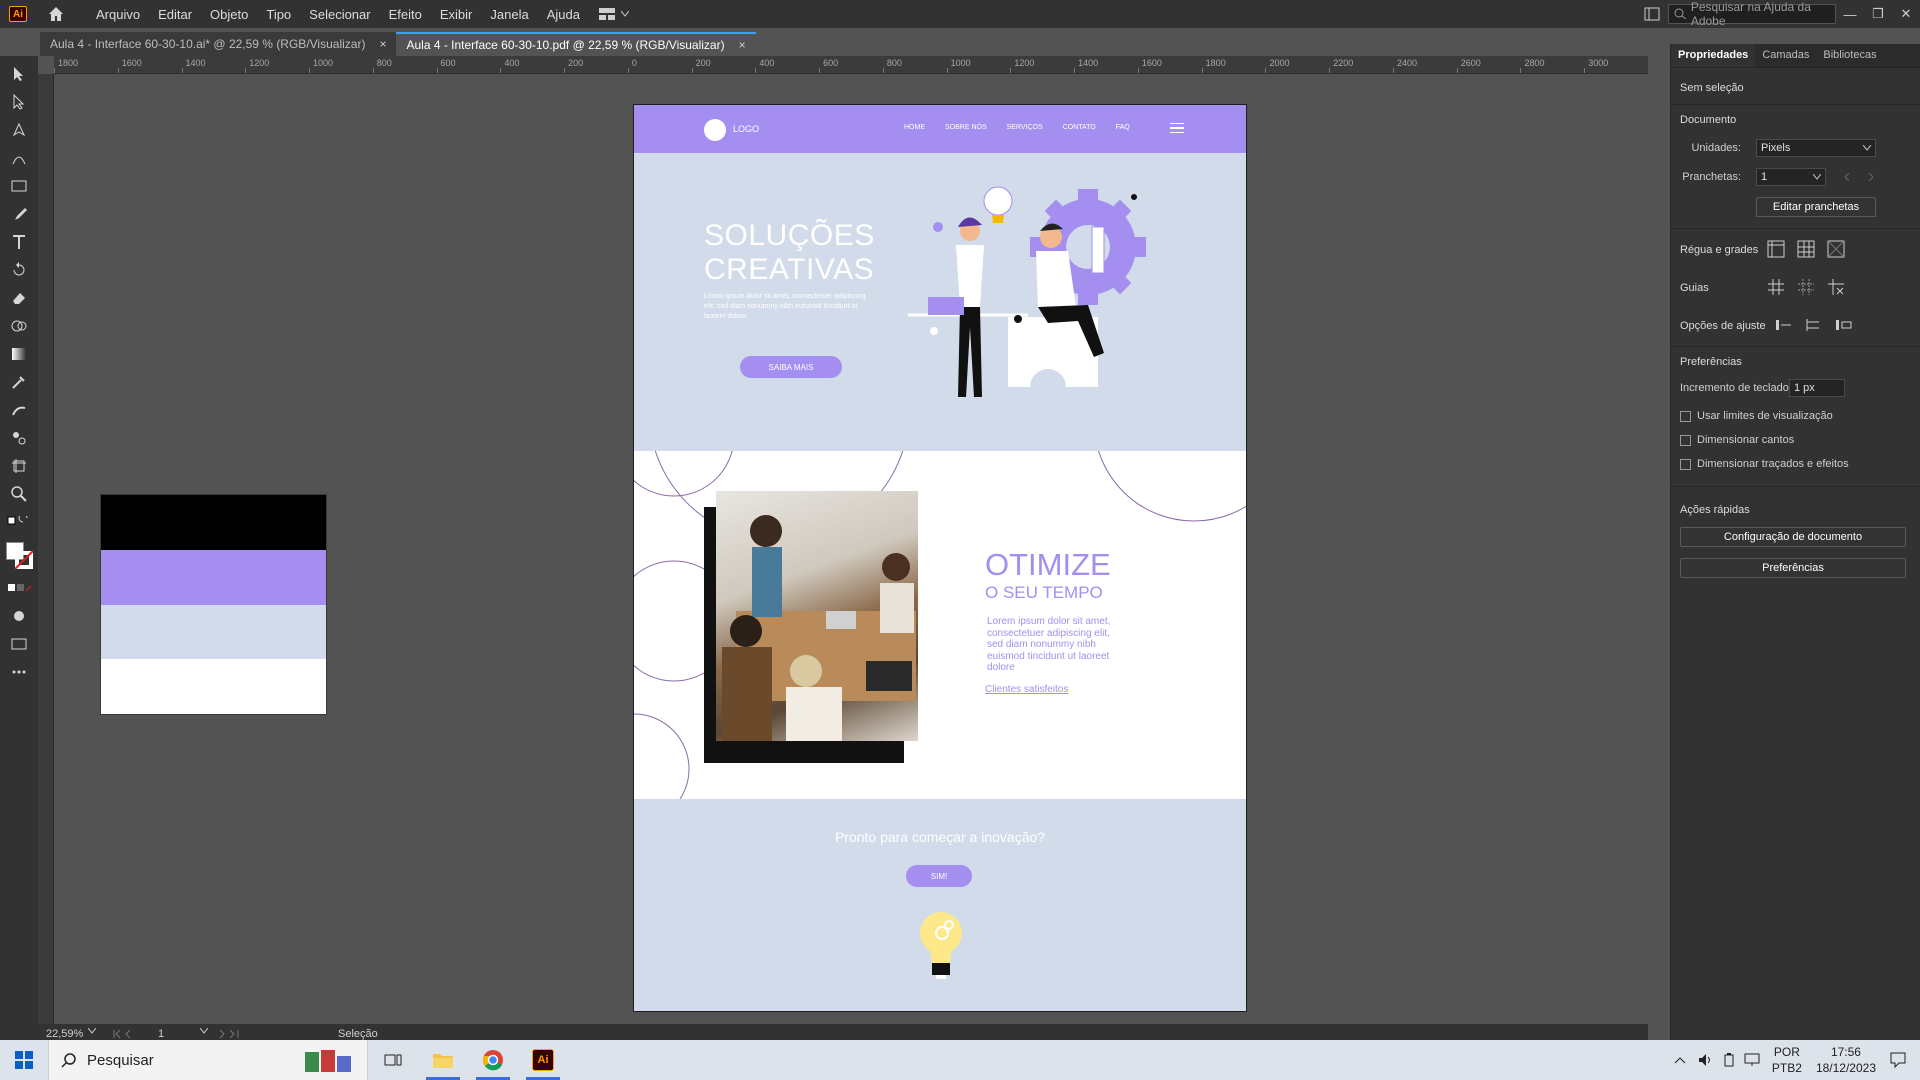  What do you see at coordinates (456, 14) in the screenshot?
I see `menu-exibir: Exibir` at bounding box center [456, 14].